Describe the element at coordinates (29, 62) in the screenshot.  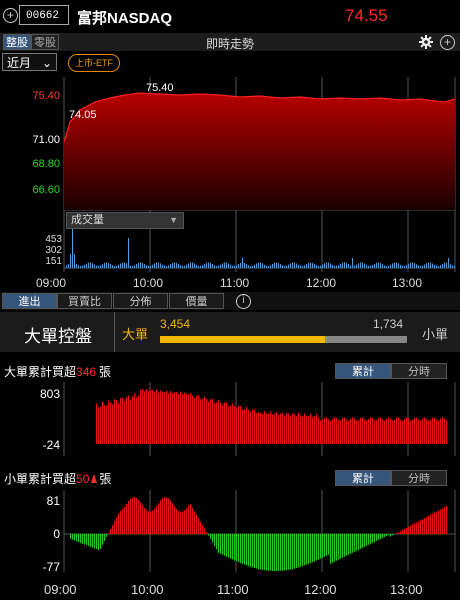
I see `period-select: 近月 ⌄` at that location.